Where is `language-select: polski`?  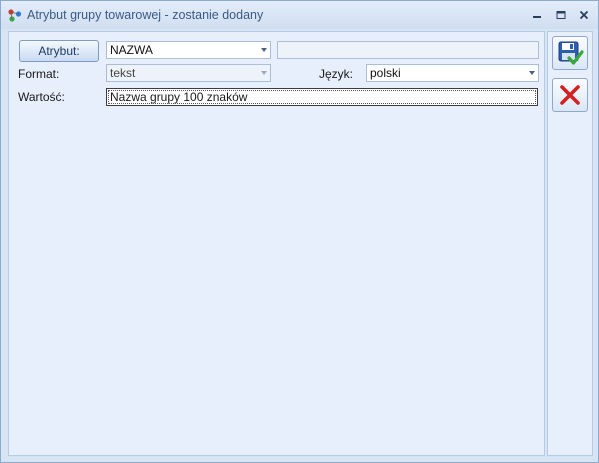 language-select: polski is located at coordinates (452, 73).